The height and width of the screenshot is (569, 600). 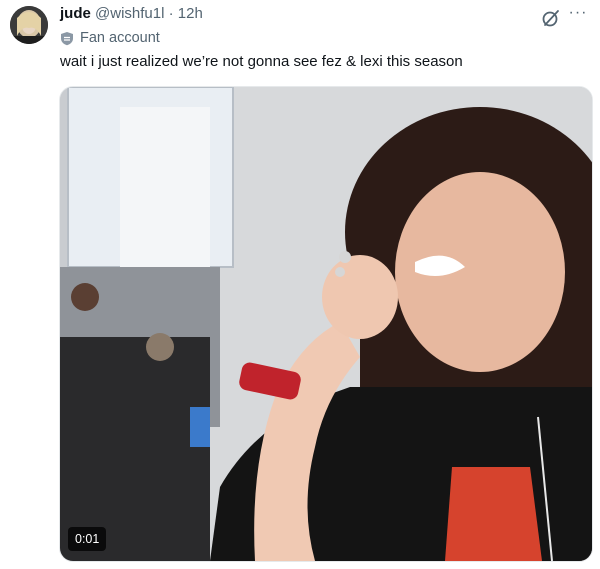 What do you see at coordinates (87, 539) in the screenshot?
I see `video-timestamp: 0:01` at bounding box center [87, 539].